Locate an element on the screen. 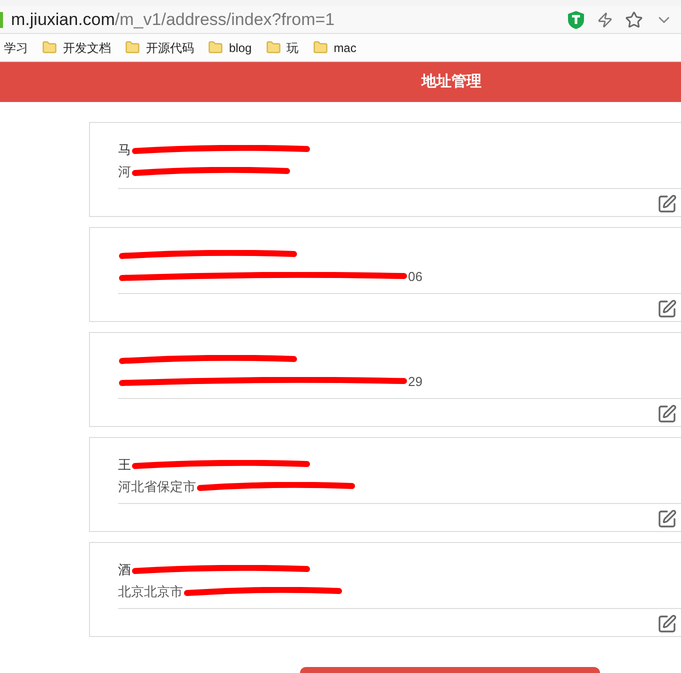  contact-name: 马 is located at coordinates (124, 150).